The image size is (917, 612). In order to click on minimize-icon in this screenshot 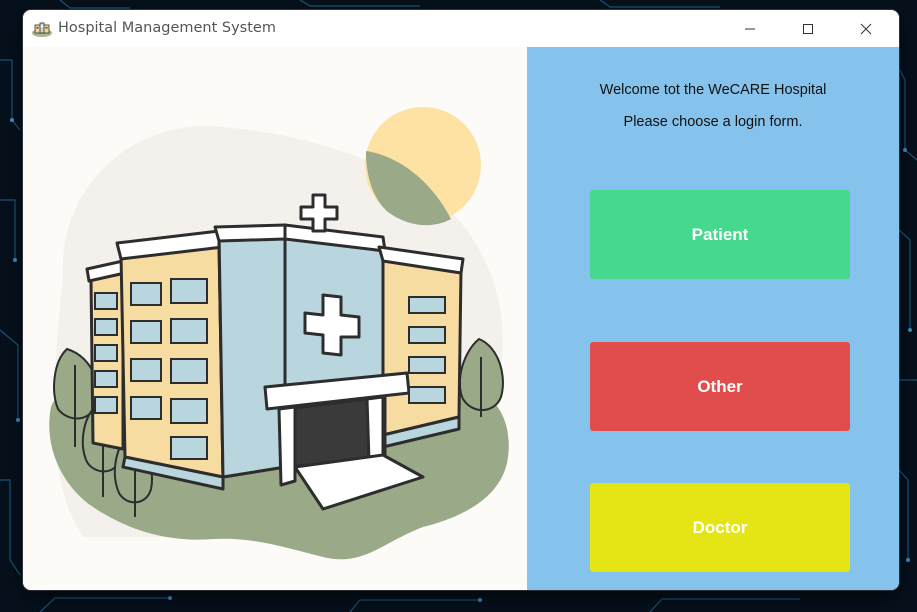, I will do `click(750, 28)`.